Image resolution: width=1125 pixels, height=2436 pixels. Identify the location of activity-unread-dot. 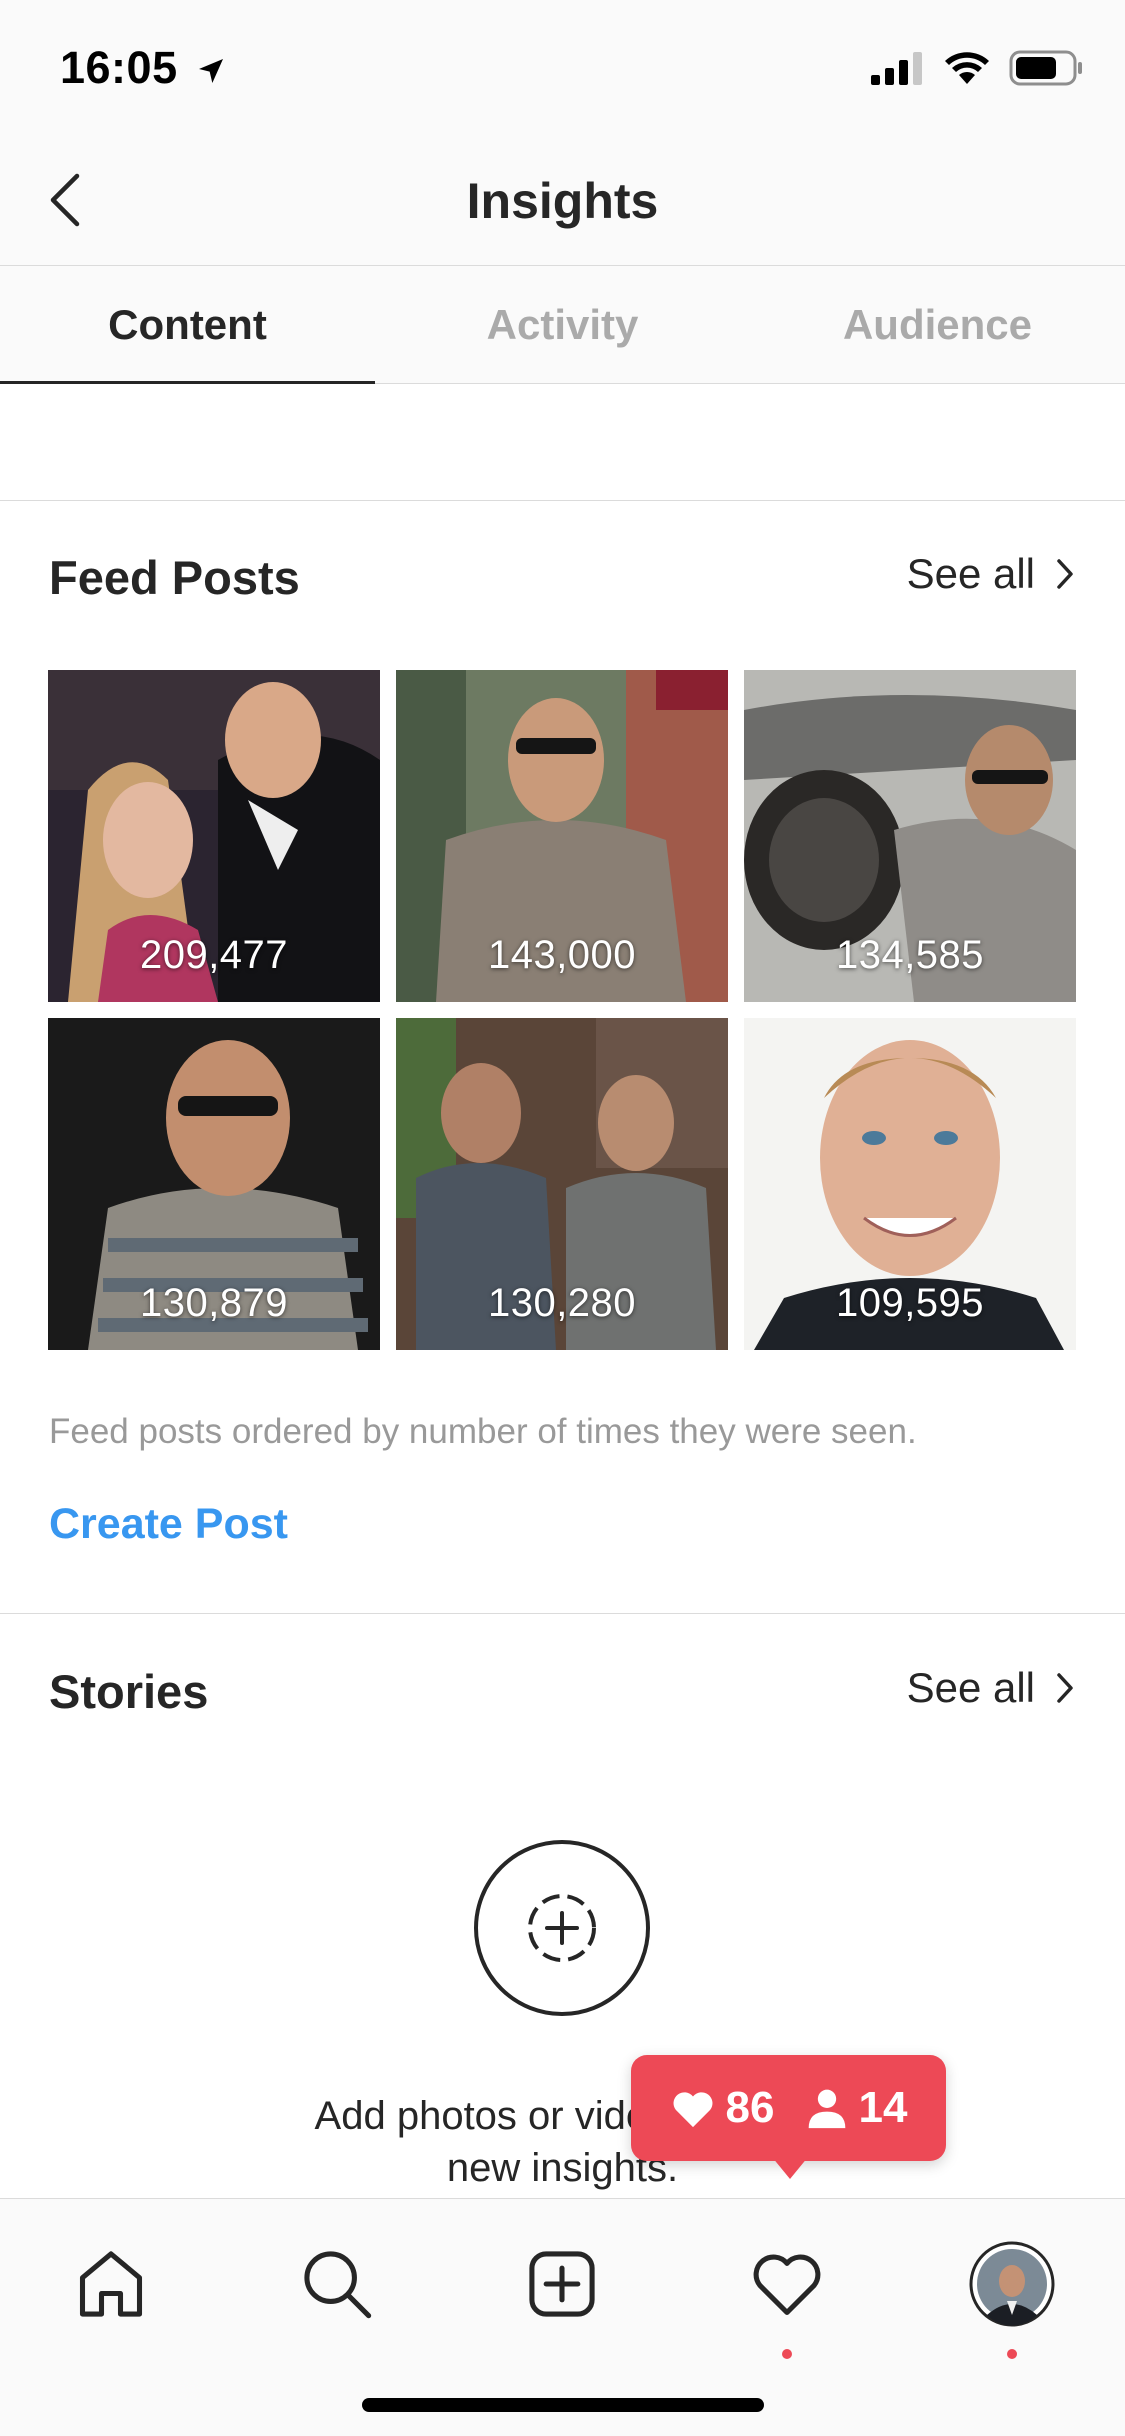
(787, 2354).